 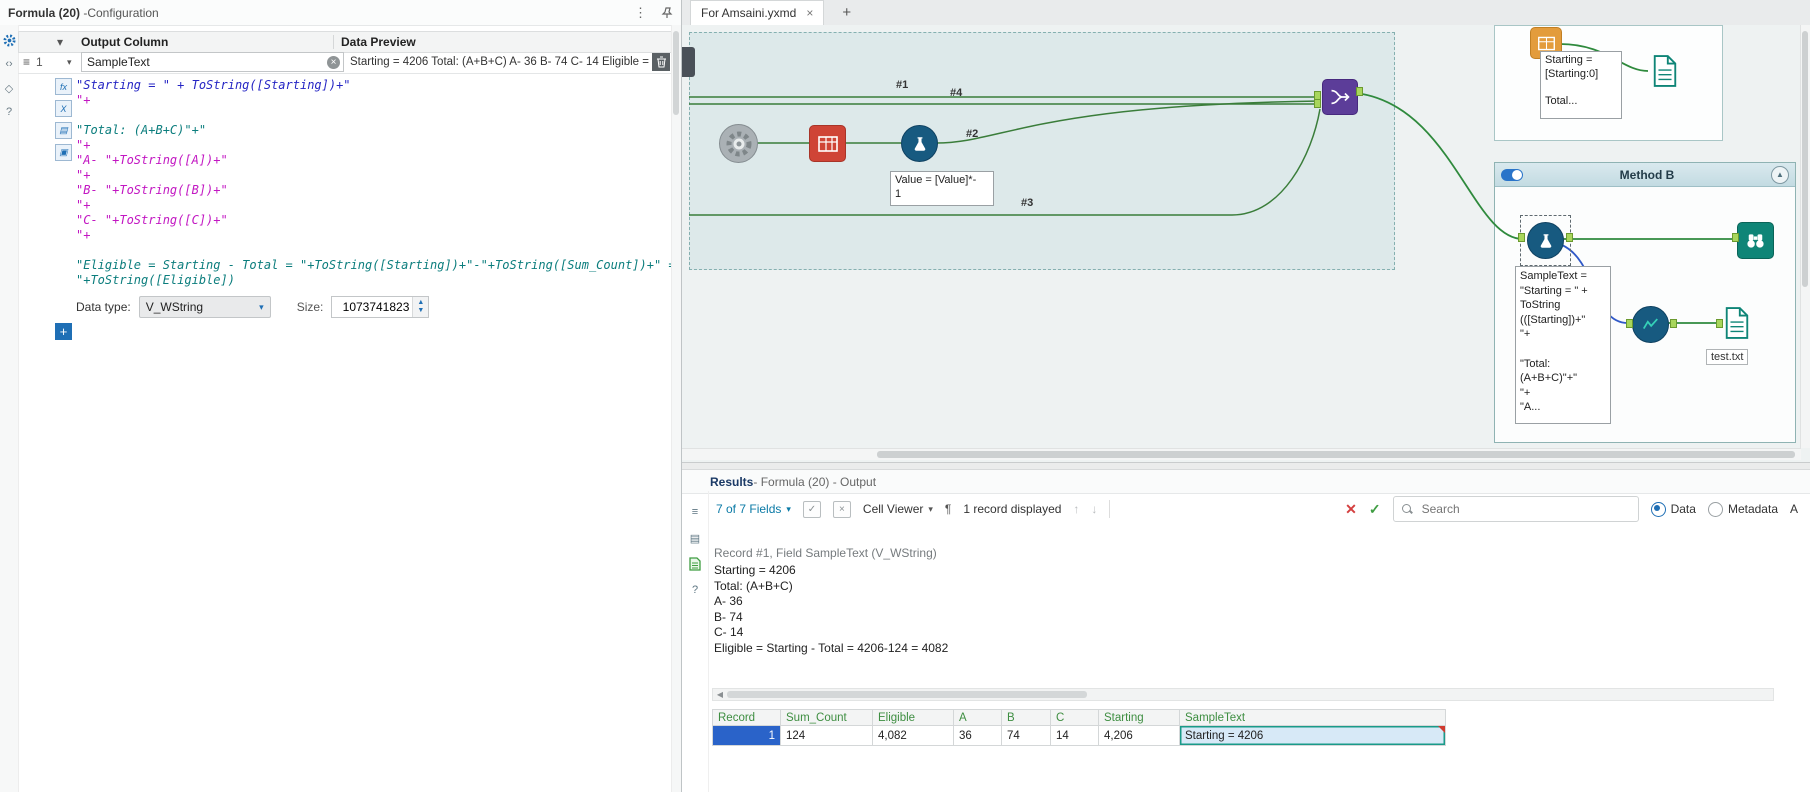 What do you see at coordinates (746, 717) in the screenshot?
I see `column-header-record: Record` at bounding box center [746, 717].